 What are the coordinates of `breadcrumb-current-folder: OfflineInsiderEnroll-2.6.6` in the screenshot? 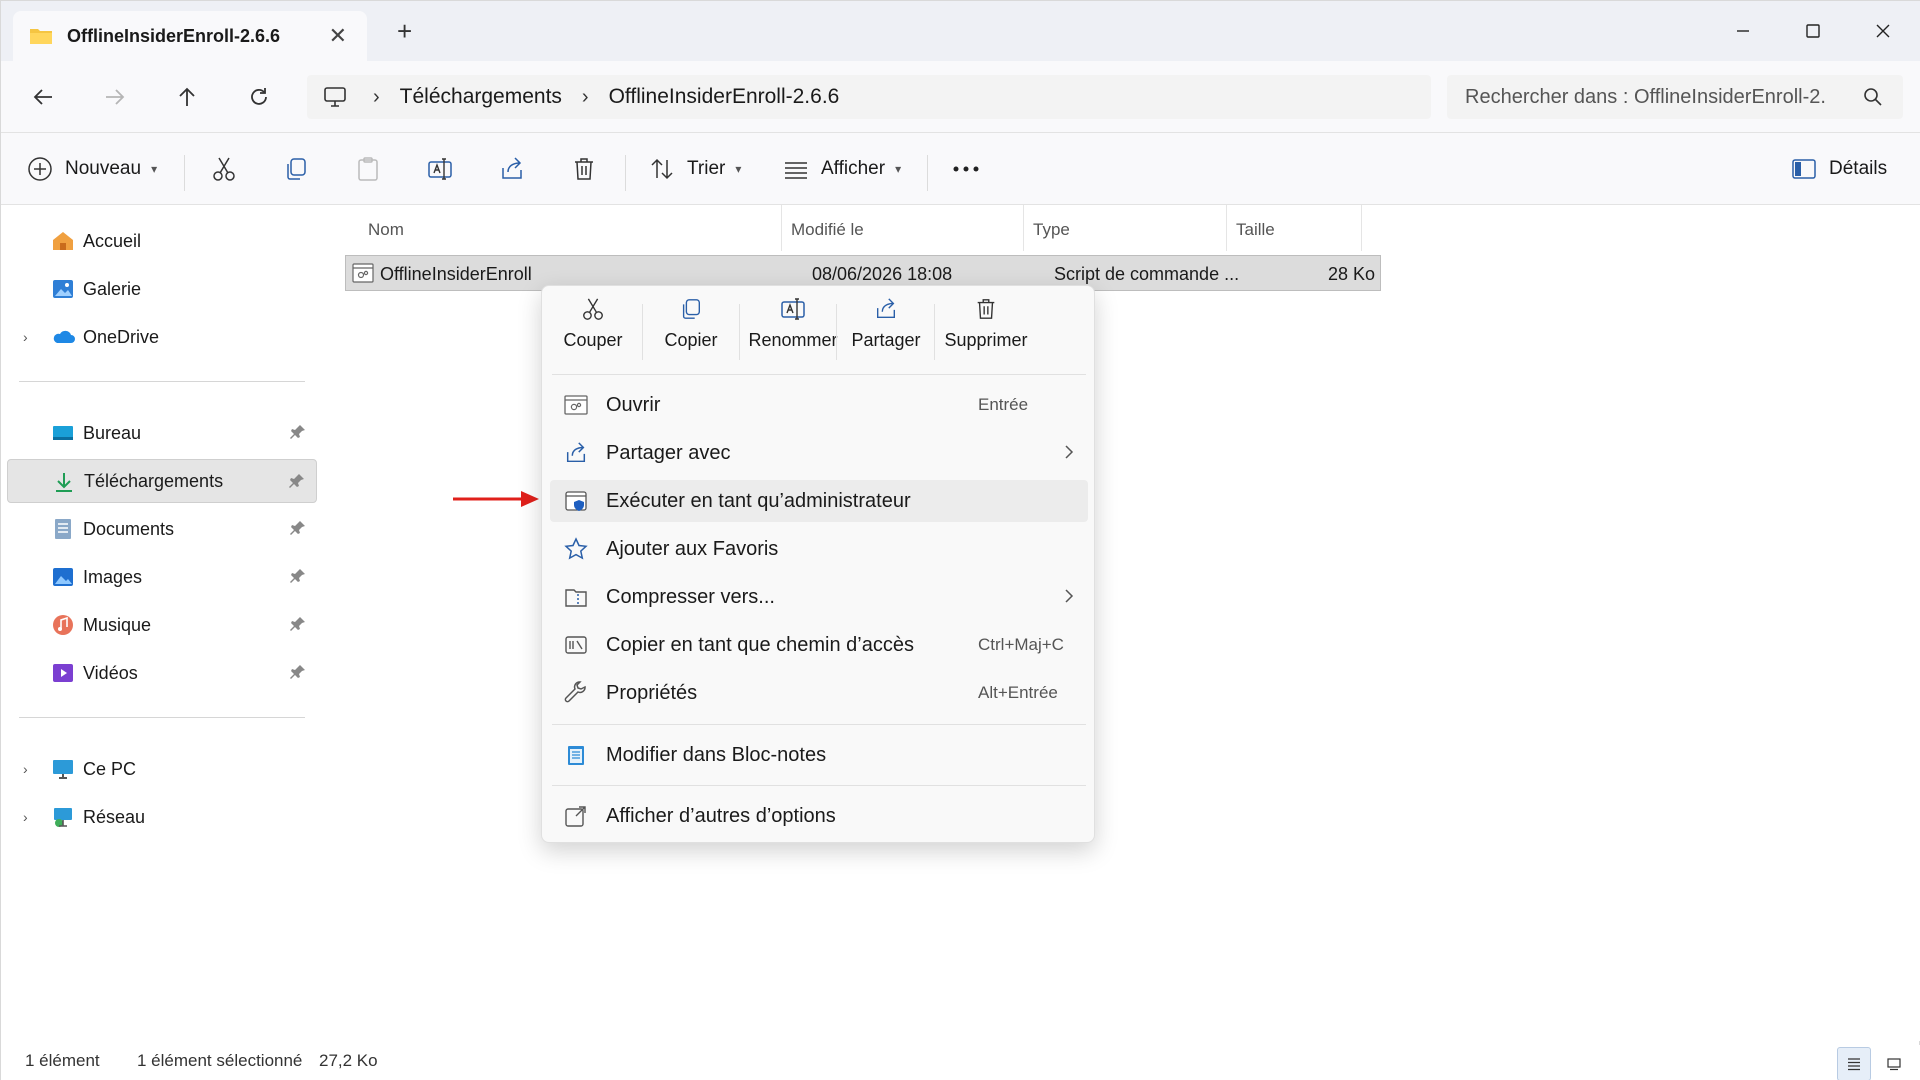 It's located at (724, 97).